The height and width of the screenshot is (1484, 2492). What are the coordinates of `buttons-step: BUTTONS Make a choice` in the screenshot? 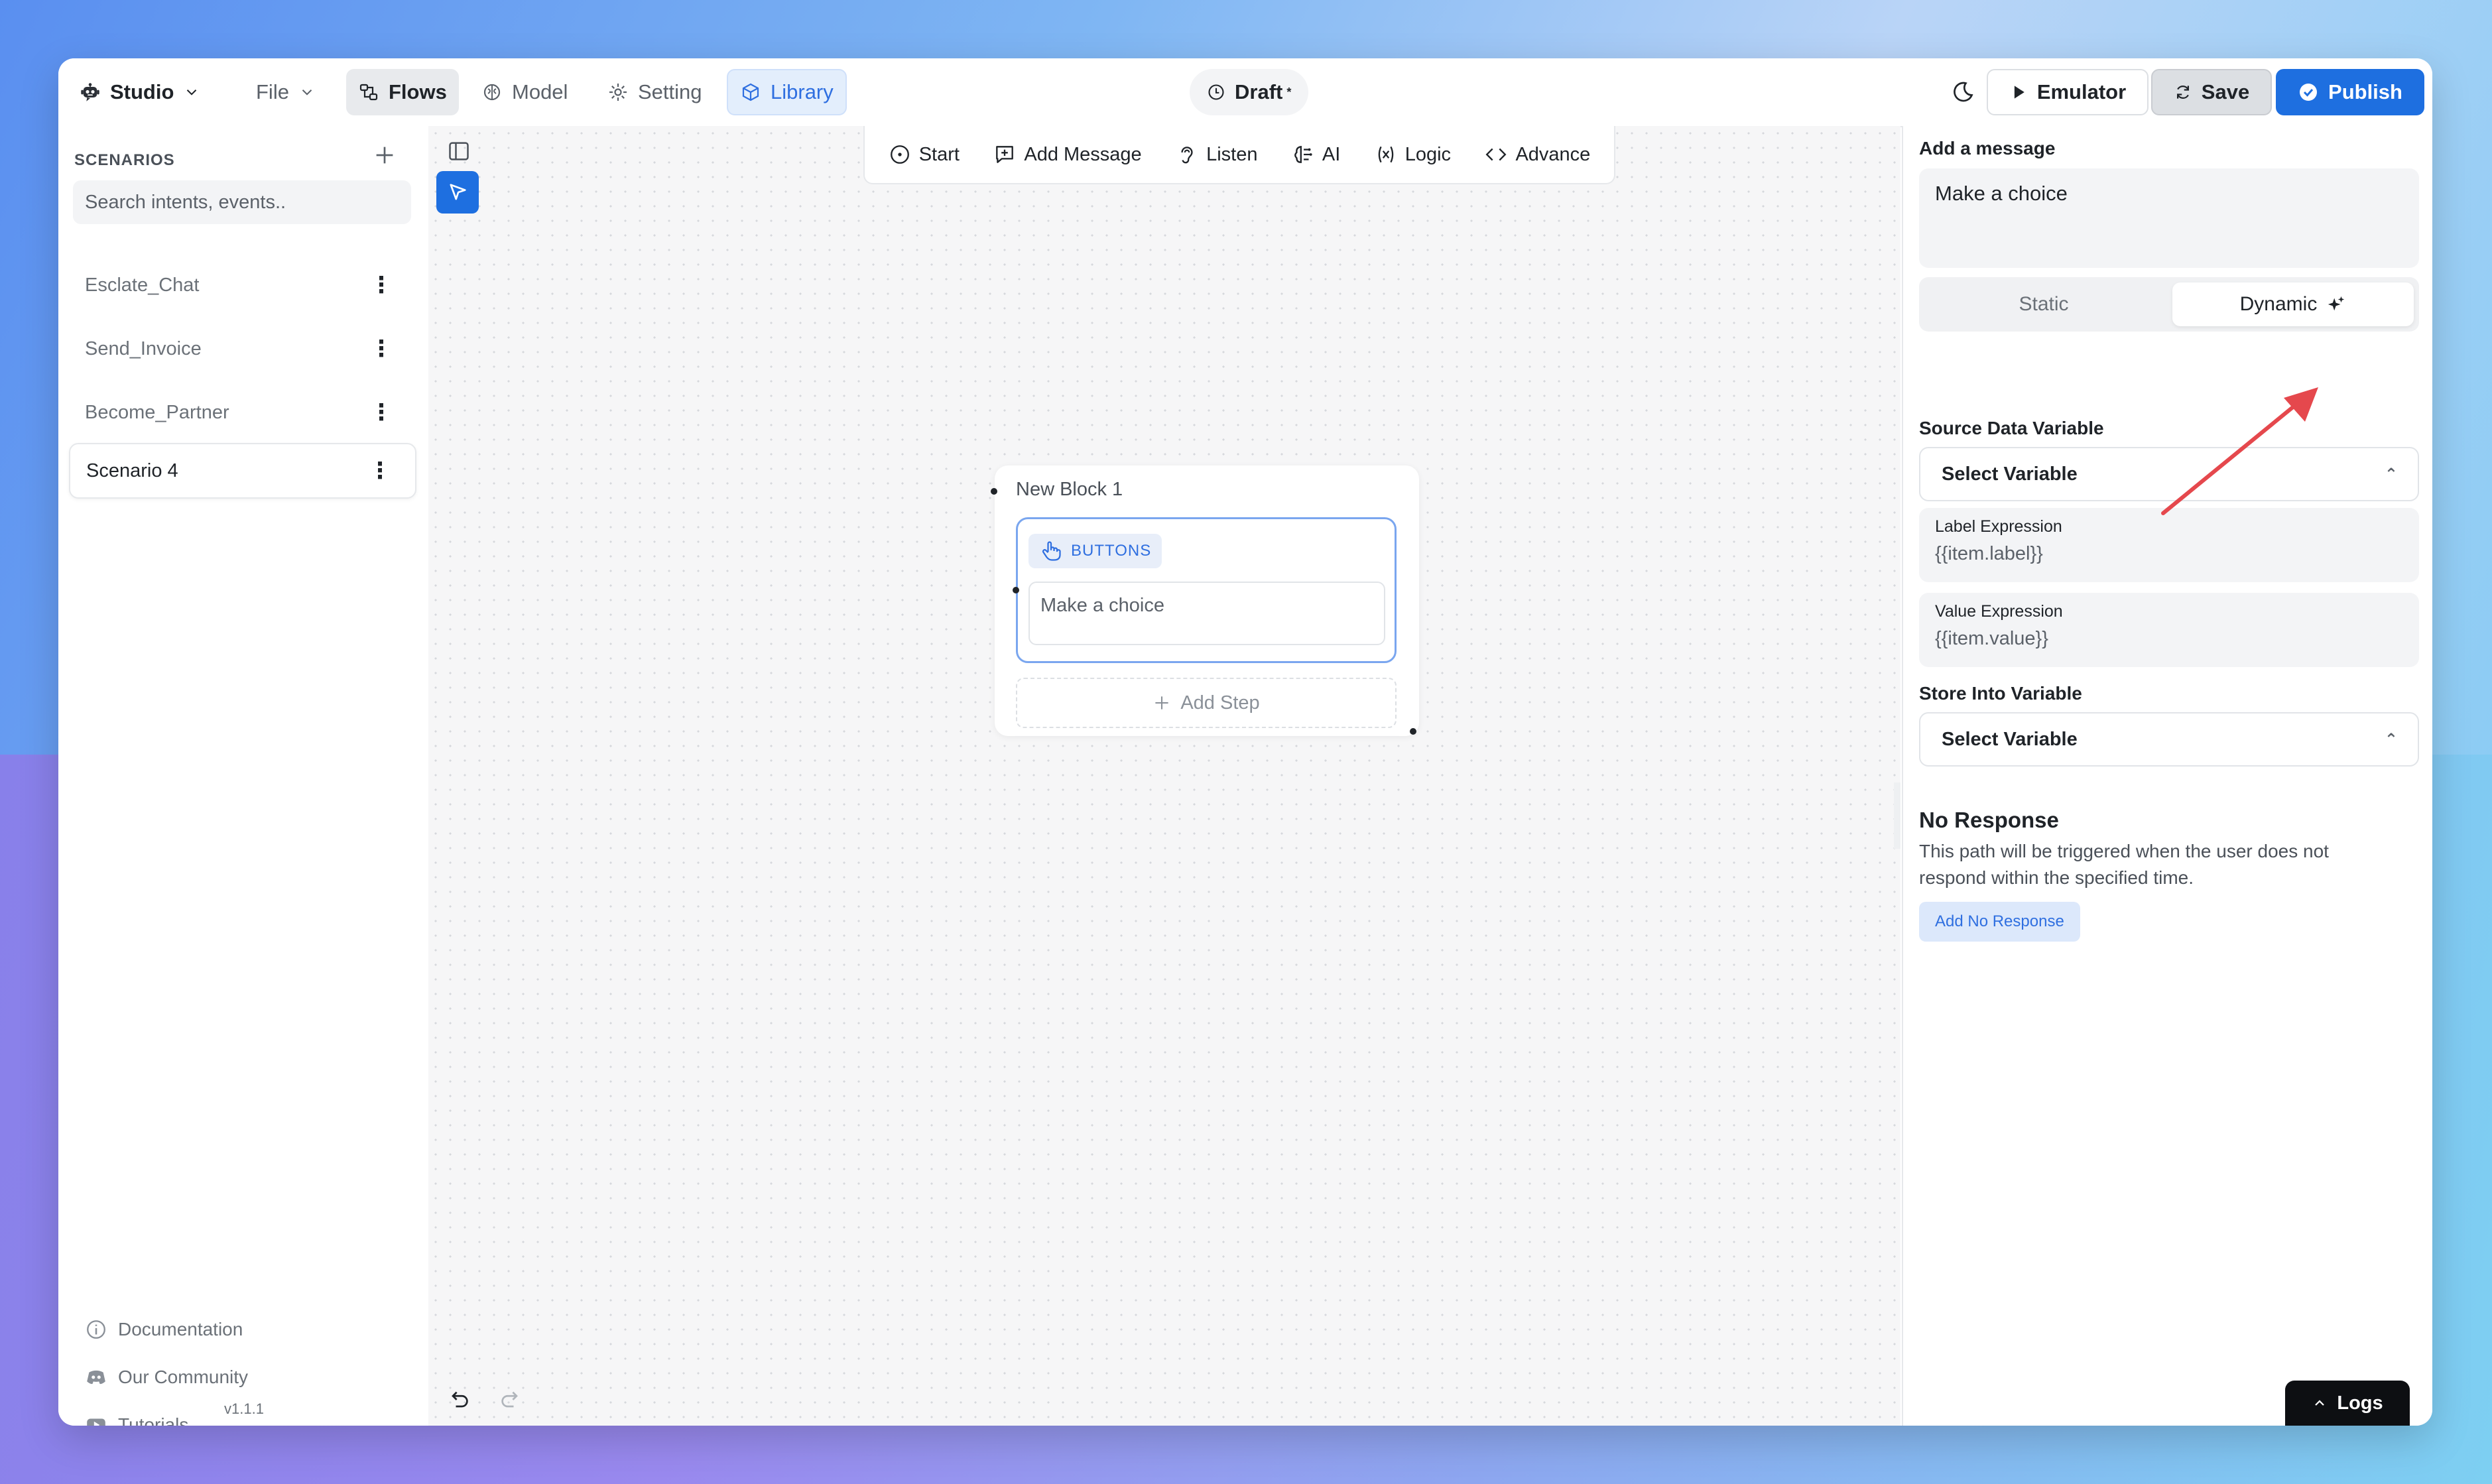 It's located at (1205, 590).